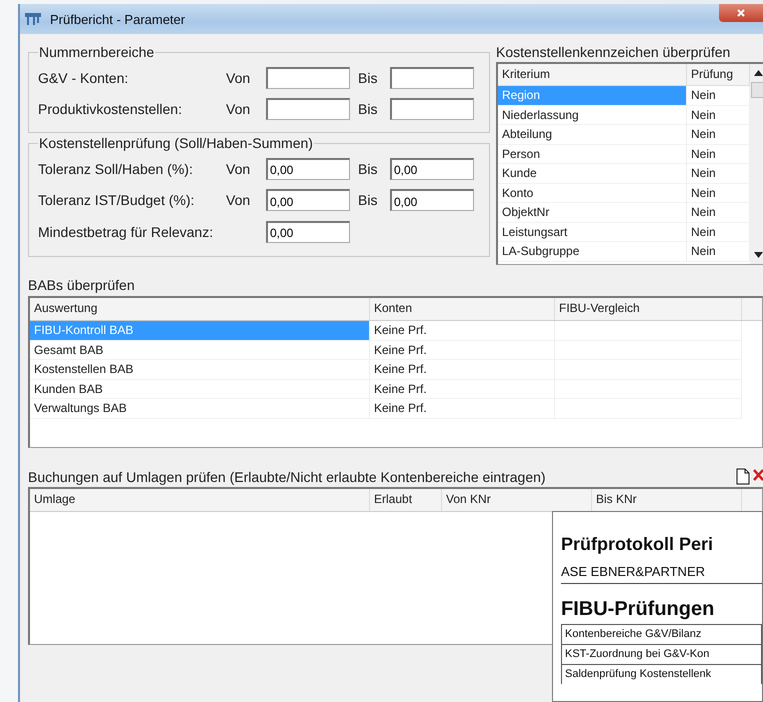  Describe the element at coordinates (200, 309) in the screenshot. I see `column-header: Auswertung` at that location.